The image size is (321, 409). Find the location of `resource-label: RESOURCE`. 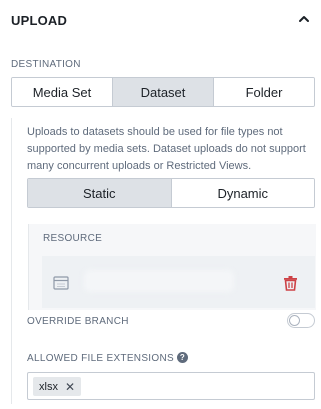

resource-label: RESOURCE is located at coordinates (73, 238).